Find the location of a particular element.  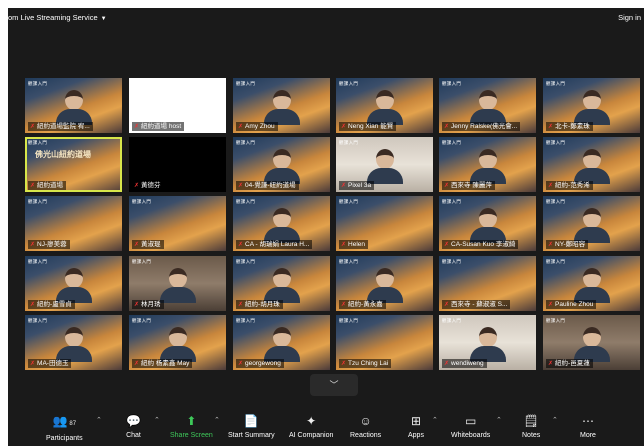

participant-name-label: ✗ georgewong is located at coordinates (260, 363).